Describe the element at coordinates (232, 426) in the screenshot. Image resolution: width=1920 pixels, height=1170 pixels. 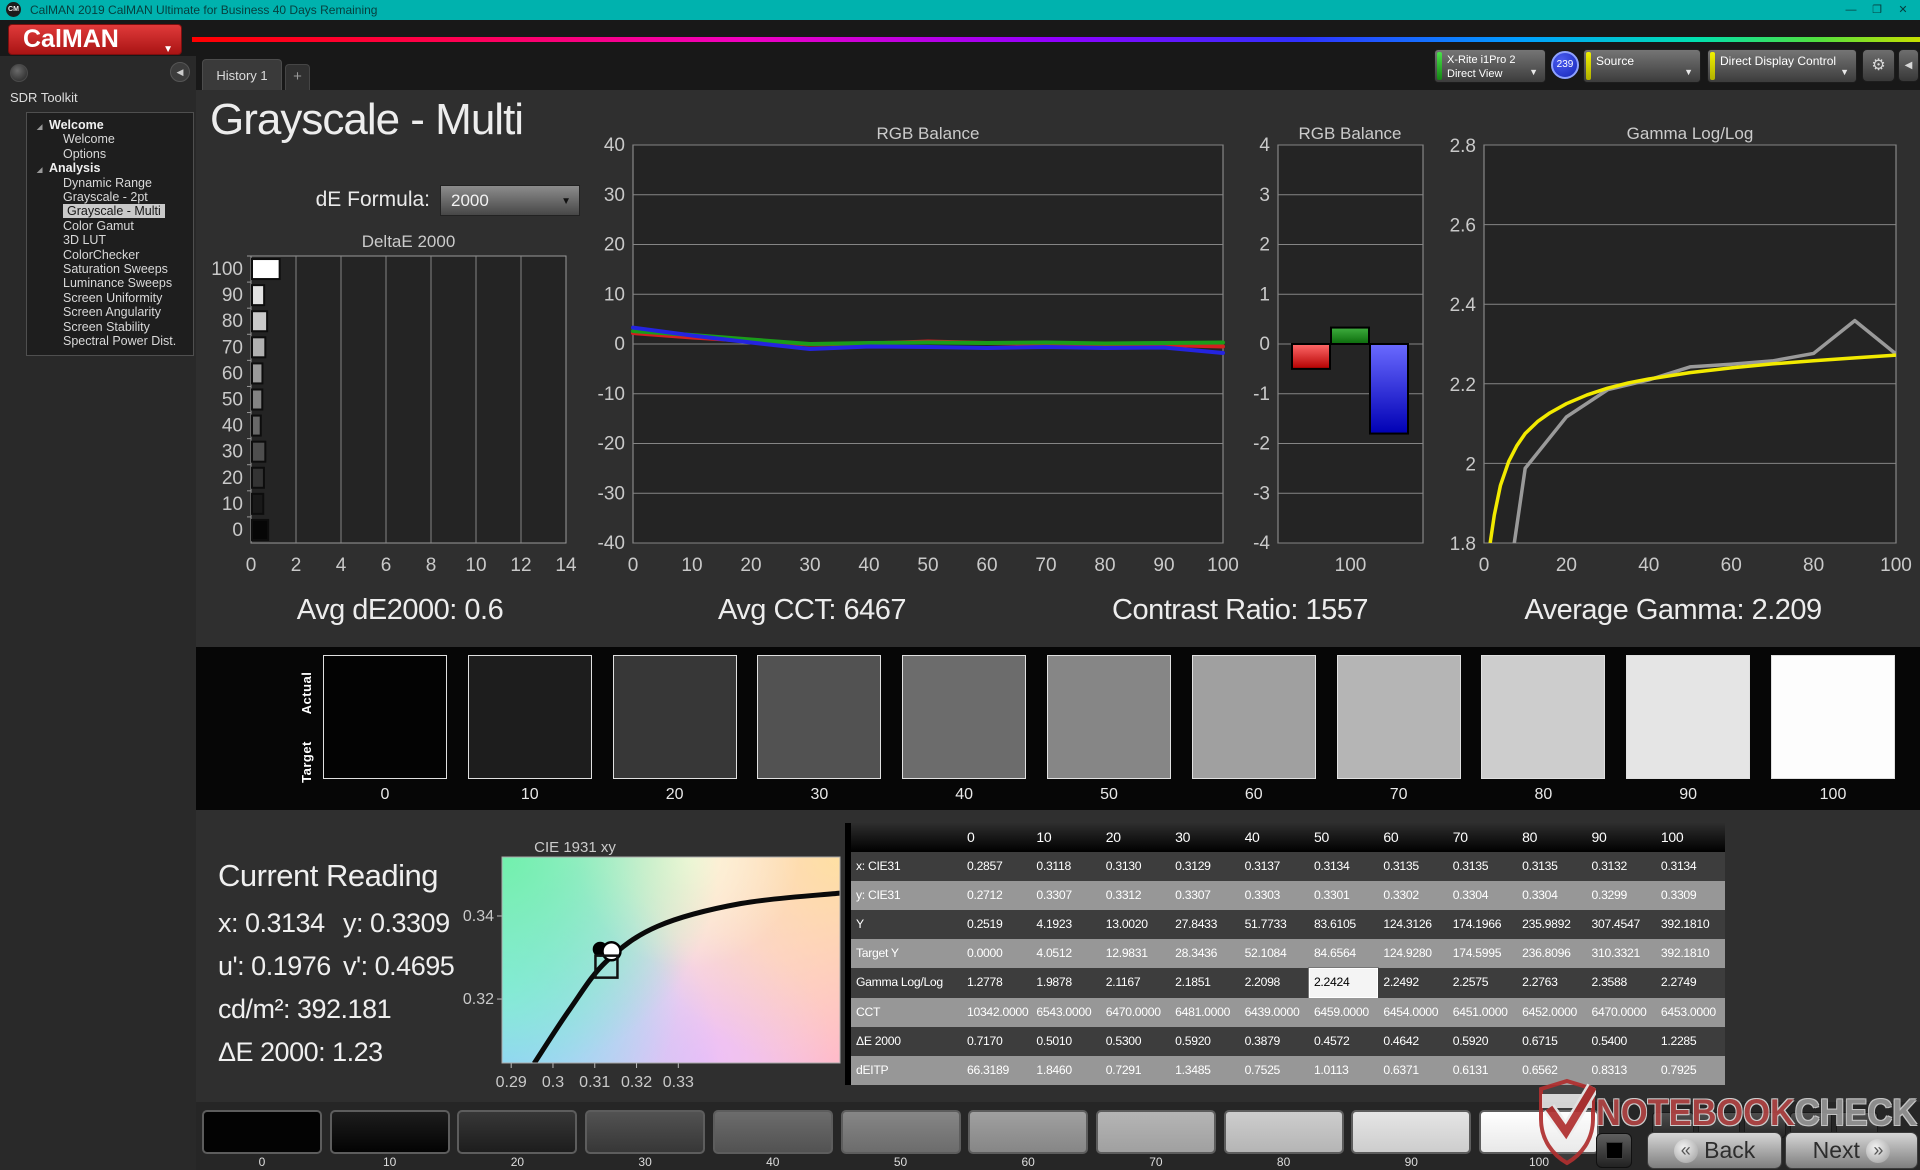
I see `svg-text: 40` at that location.